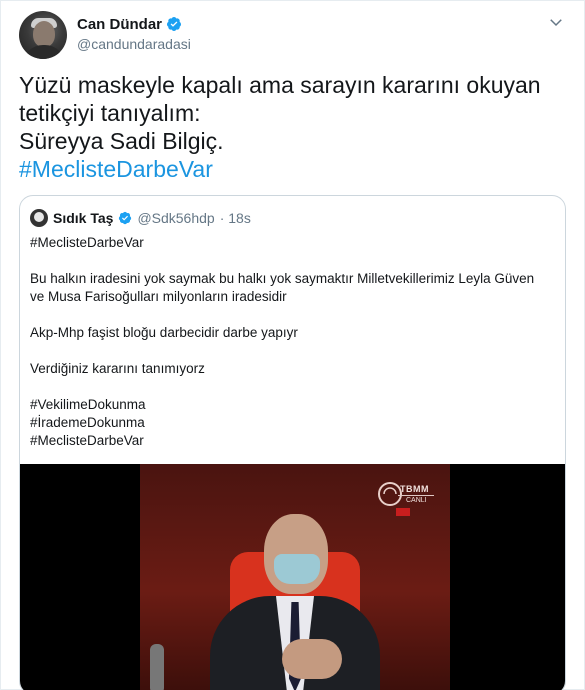  I want to click on chevron-down-icon, so click(556, 22).